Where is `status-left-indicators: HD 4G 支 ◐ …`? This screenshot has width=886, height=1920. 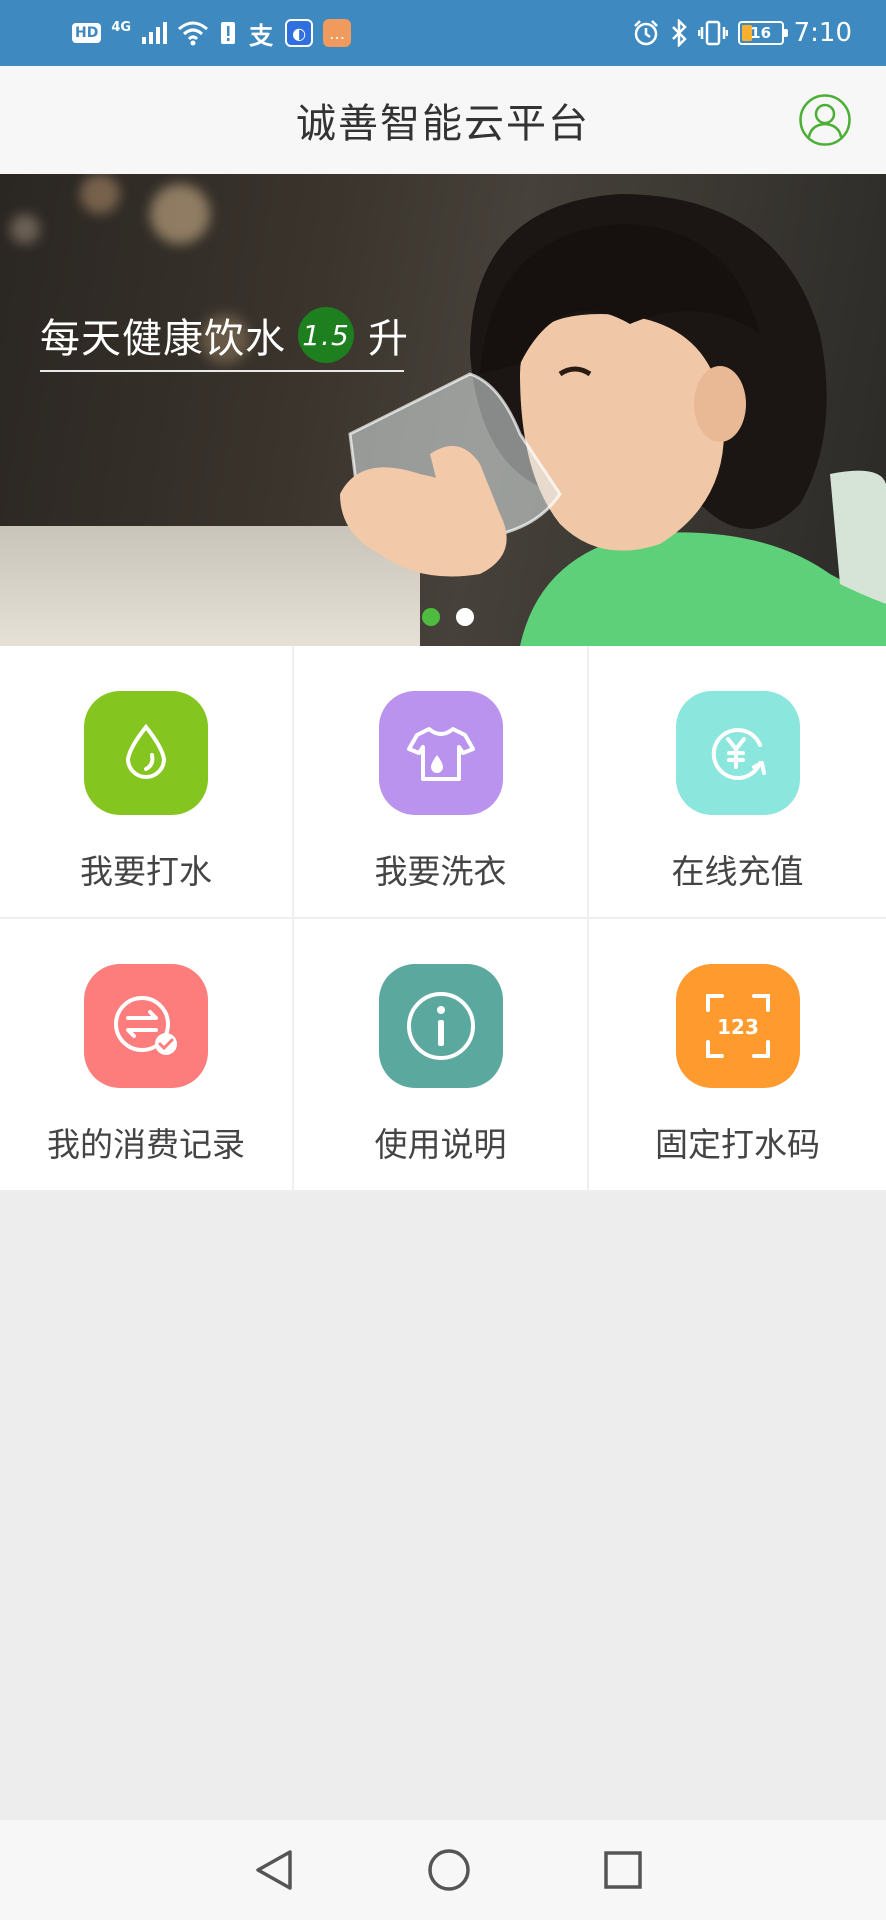
status-left-indicators: HD 4G 支 ◐ … is located at coordinates (212, 33).